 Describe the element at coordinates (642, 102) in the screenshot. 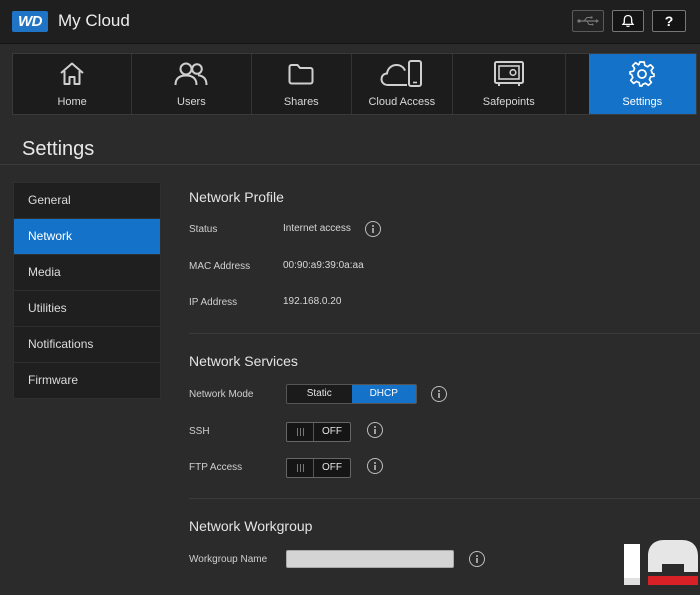

I see `nav-settings-label: Settings` at that location.